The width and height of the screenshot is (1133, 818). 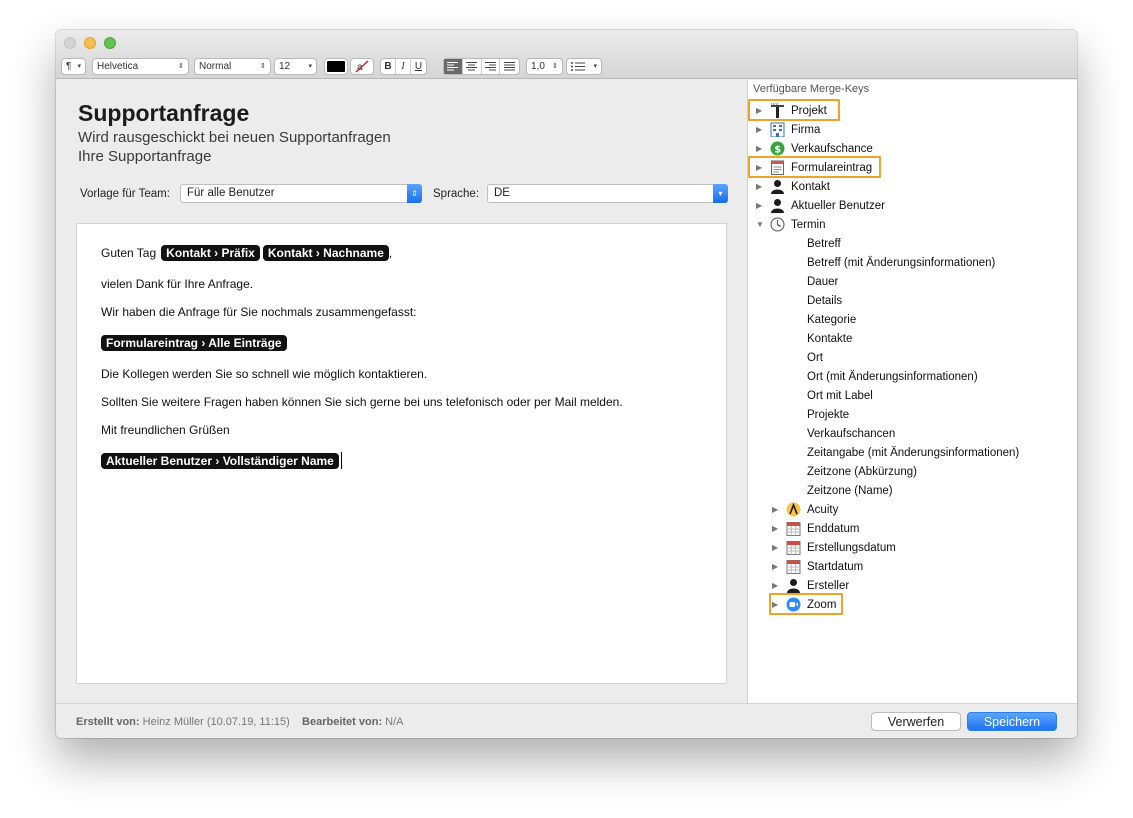 I want to click on merge-tag-form-entries: Formulareintrag › Alle Einträge, so click(x=194, y=343).